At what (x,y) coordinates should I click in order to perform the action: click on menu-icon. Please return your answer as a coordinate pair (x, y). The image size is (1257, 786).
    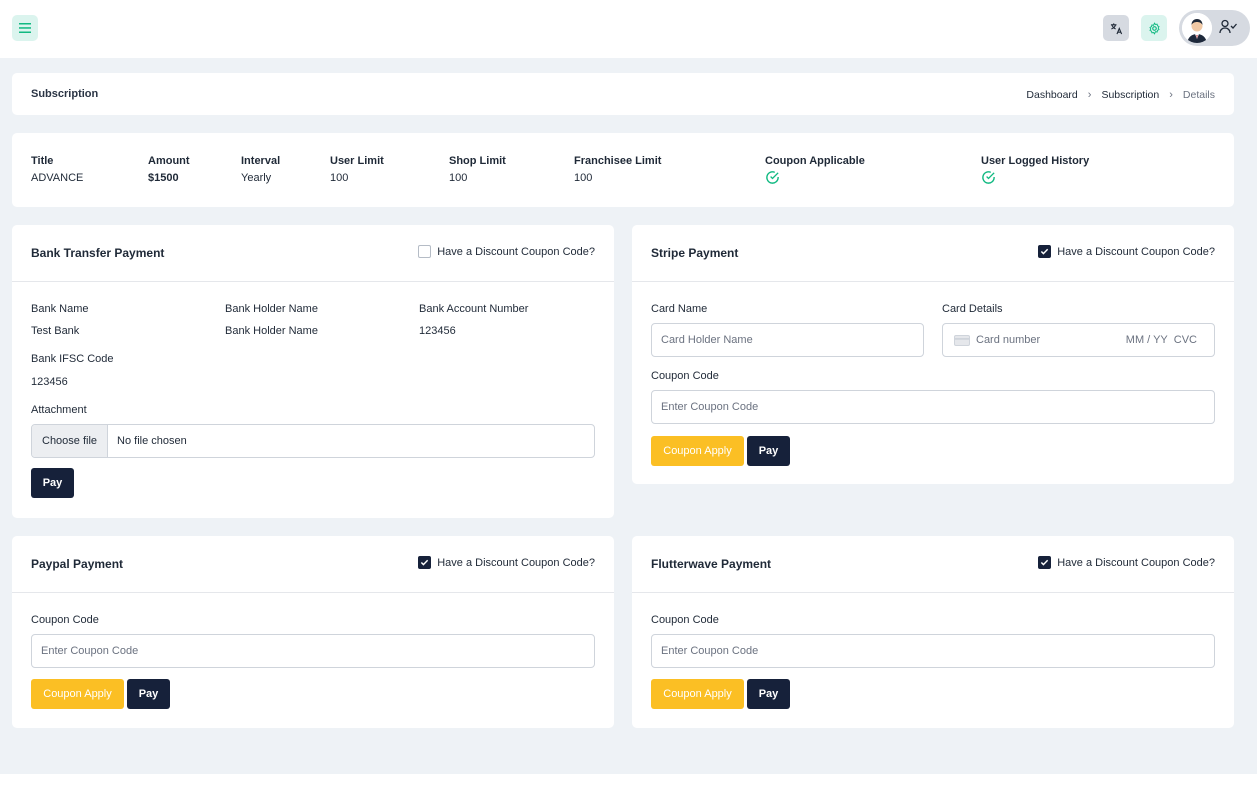
    Looking at the image, I should click on (25, 28).